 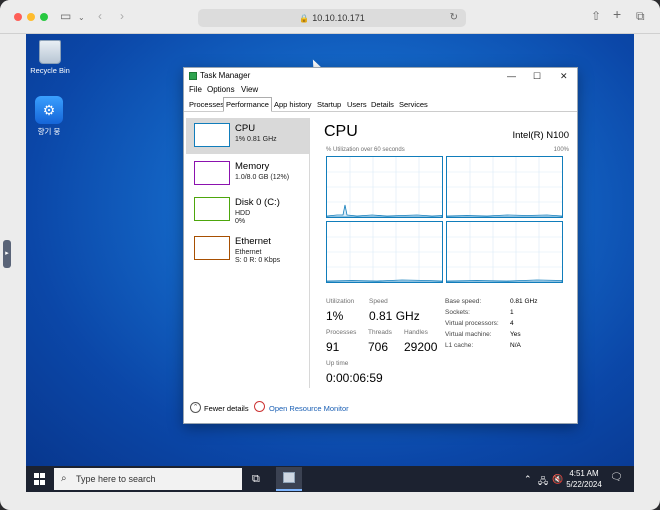 I want to click on title-bar: Task Manager, so click(x=380, y=76).